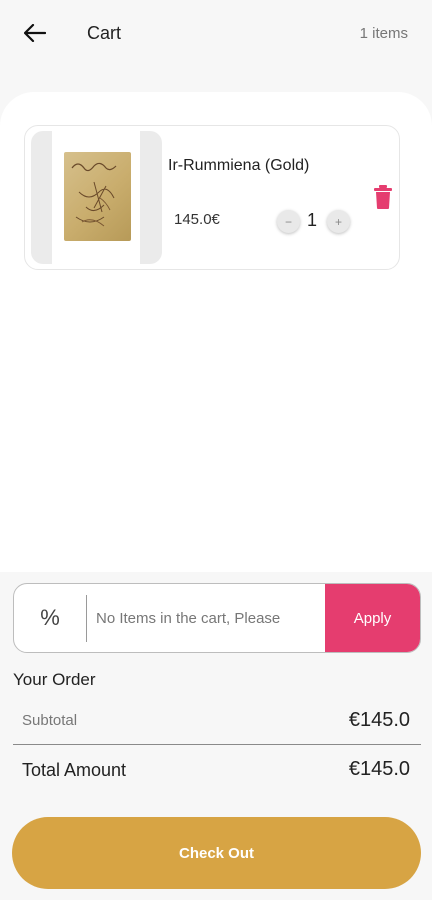 This screenshot has width=432, height=900. I want to click on quantity-decrease-button: −, so click(288, 221).